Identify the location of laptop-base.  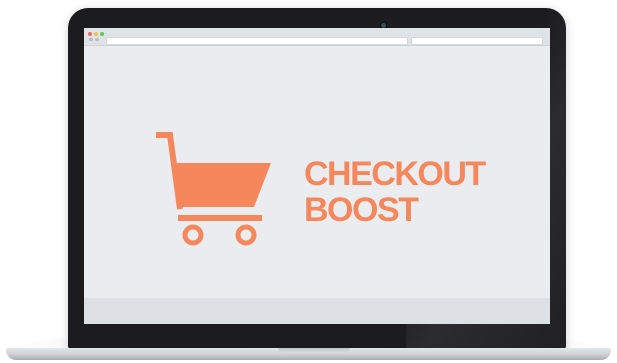
(308, 354).